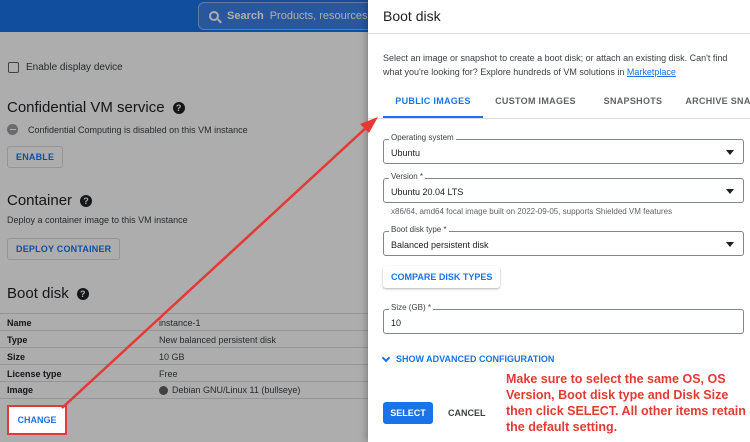 The height and width of the screenshot is (442, 750). What do you see at coordinates (633, 105) in the screenshot?
I see `tab-snapshots: SNAPSHOTS` at bounding box center [633, 105].